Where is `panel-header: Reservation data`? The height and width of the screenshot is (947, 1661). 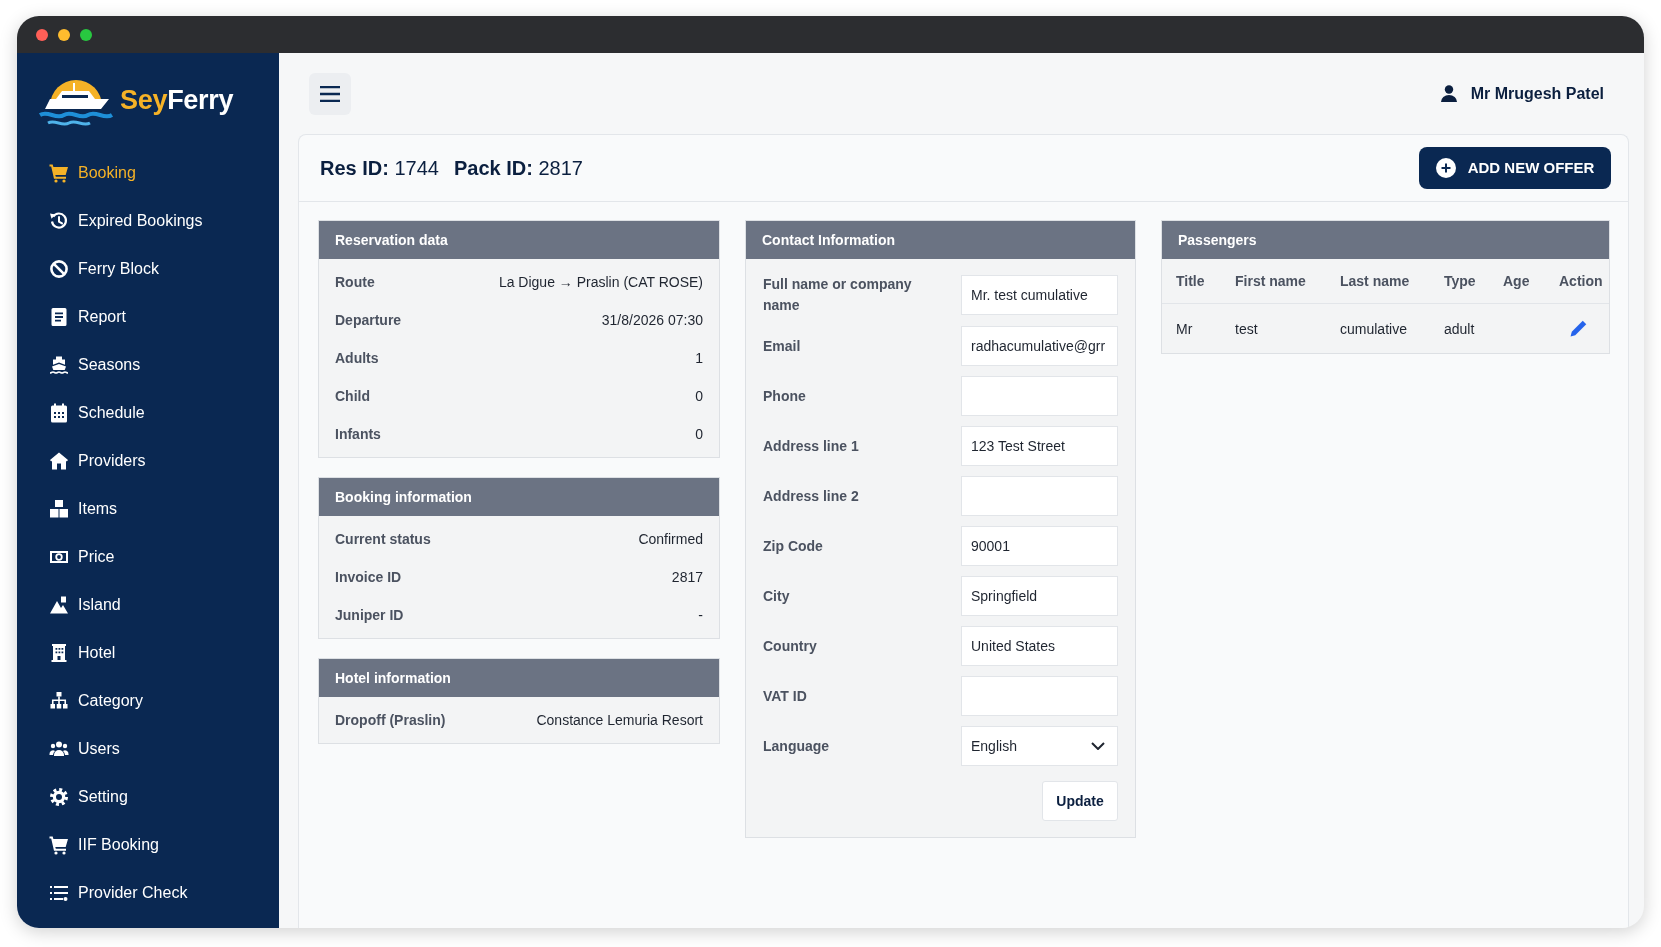
panel-header: Reservation data is located at coordinates (519, 240).